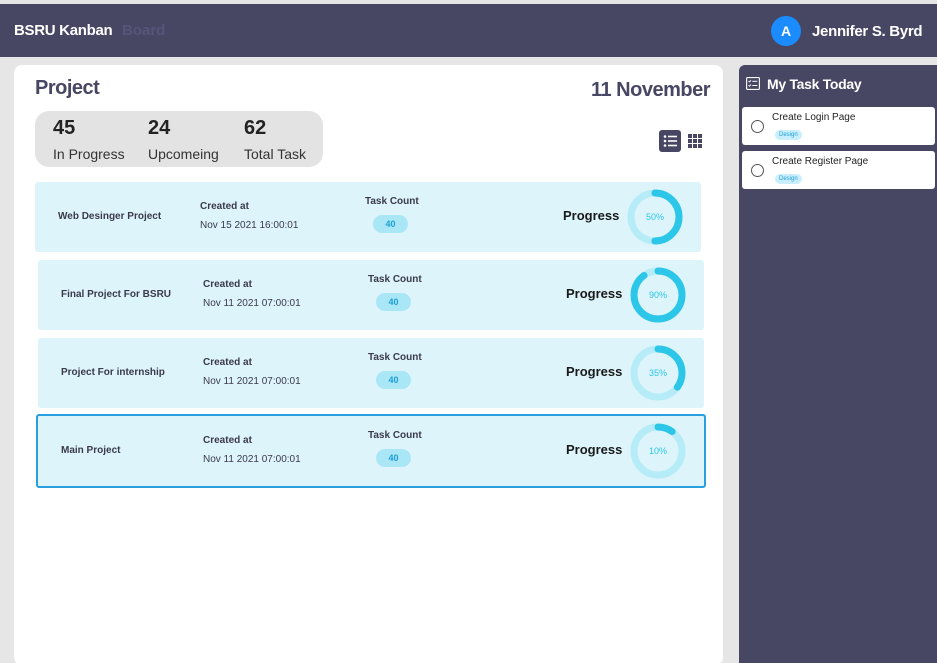  I want to click on grid-view-button, so click(695, 141).